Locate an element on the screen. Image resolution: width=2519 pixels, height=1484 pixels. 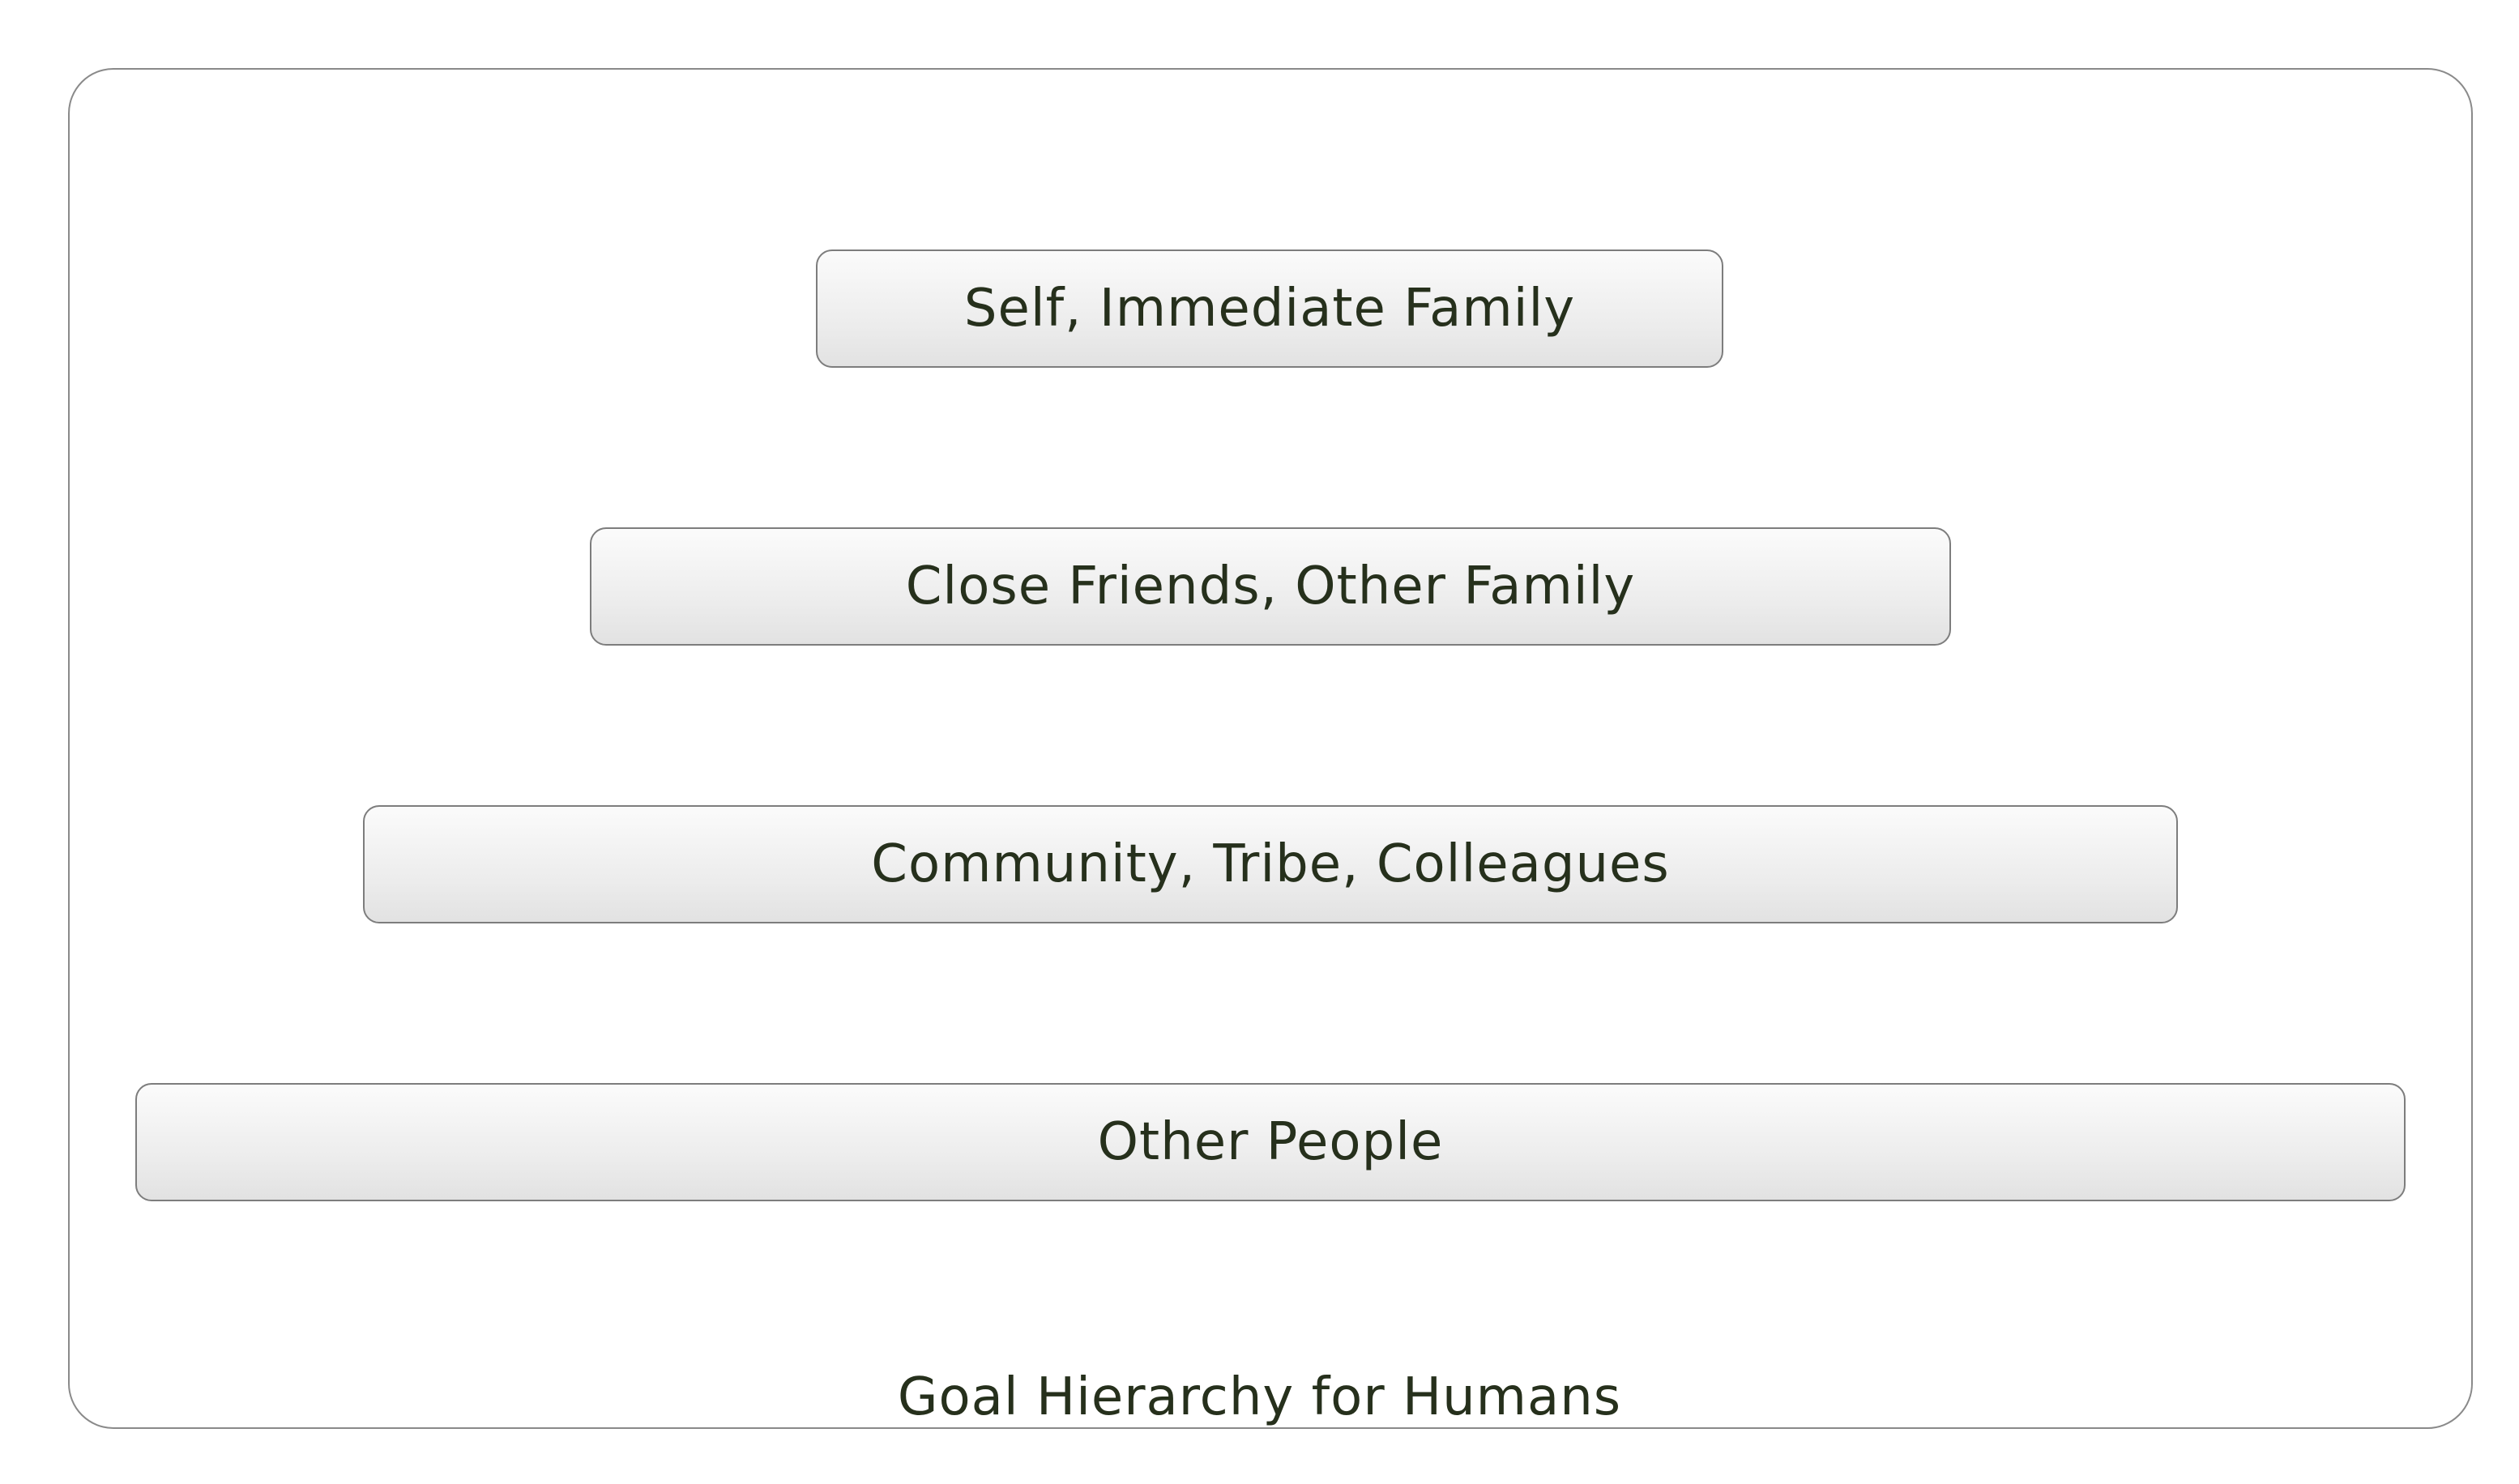
tier-label: Self, Immediate Family is located at coordinates (1269, 309).